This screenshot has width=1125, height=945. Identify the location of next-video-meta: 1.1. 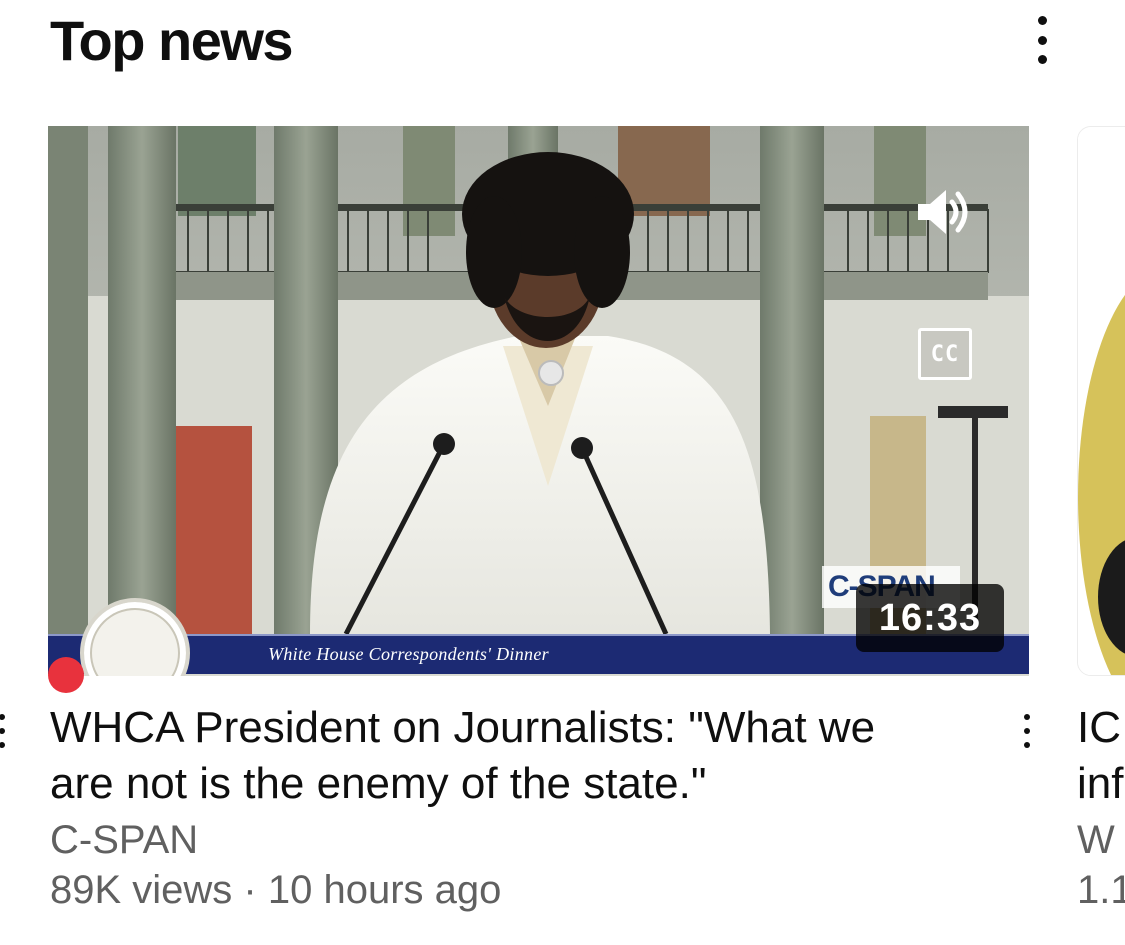
(1101, 890).